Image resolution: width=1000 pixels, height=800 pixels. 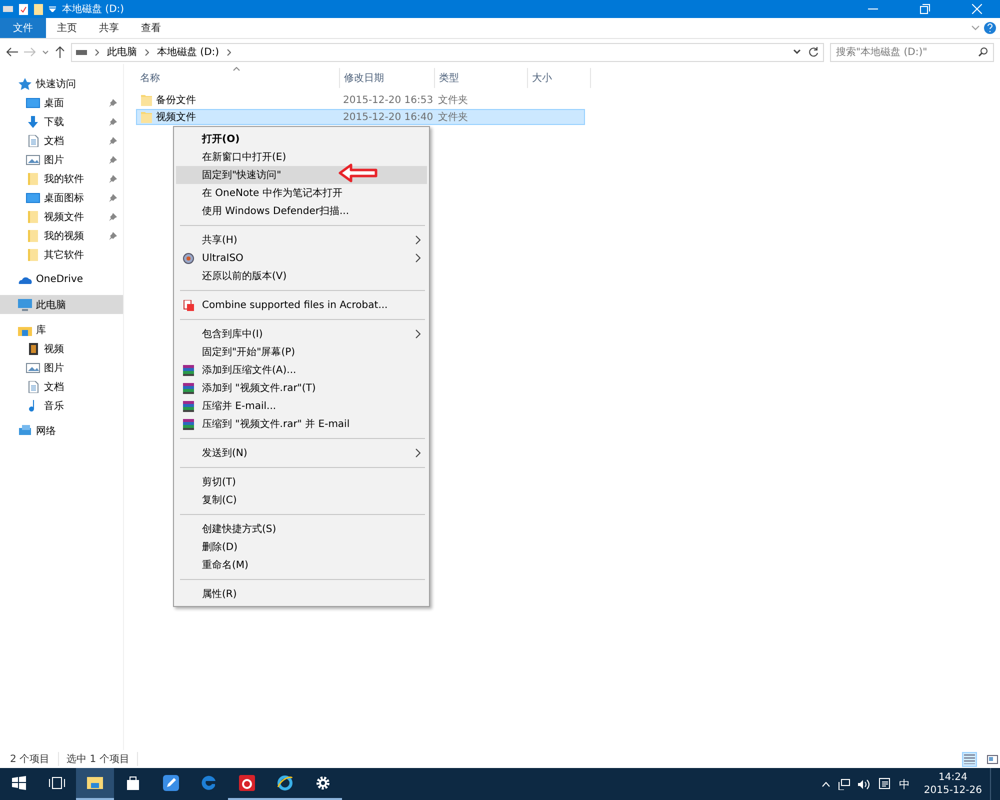 I want to click on speaker-icon, so click(x=864, y=784).